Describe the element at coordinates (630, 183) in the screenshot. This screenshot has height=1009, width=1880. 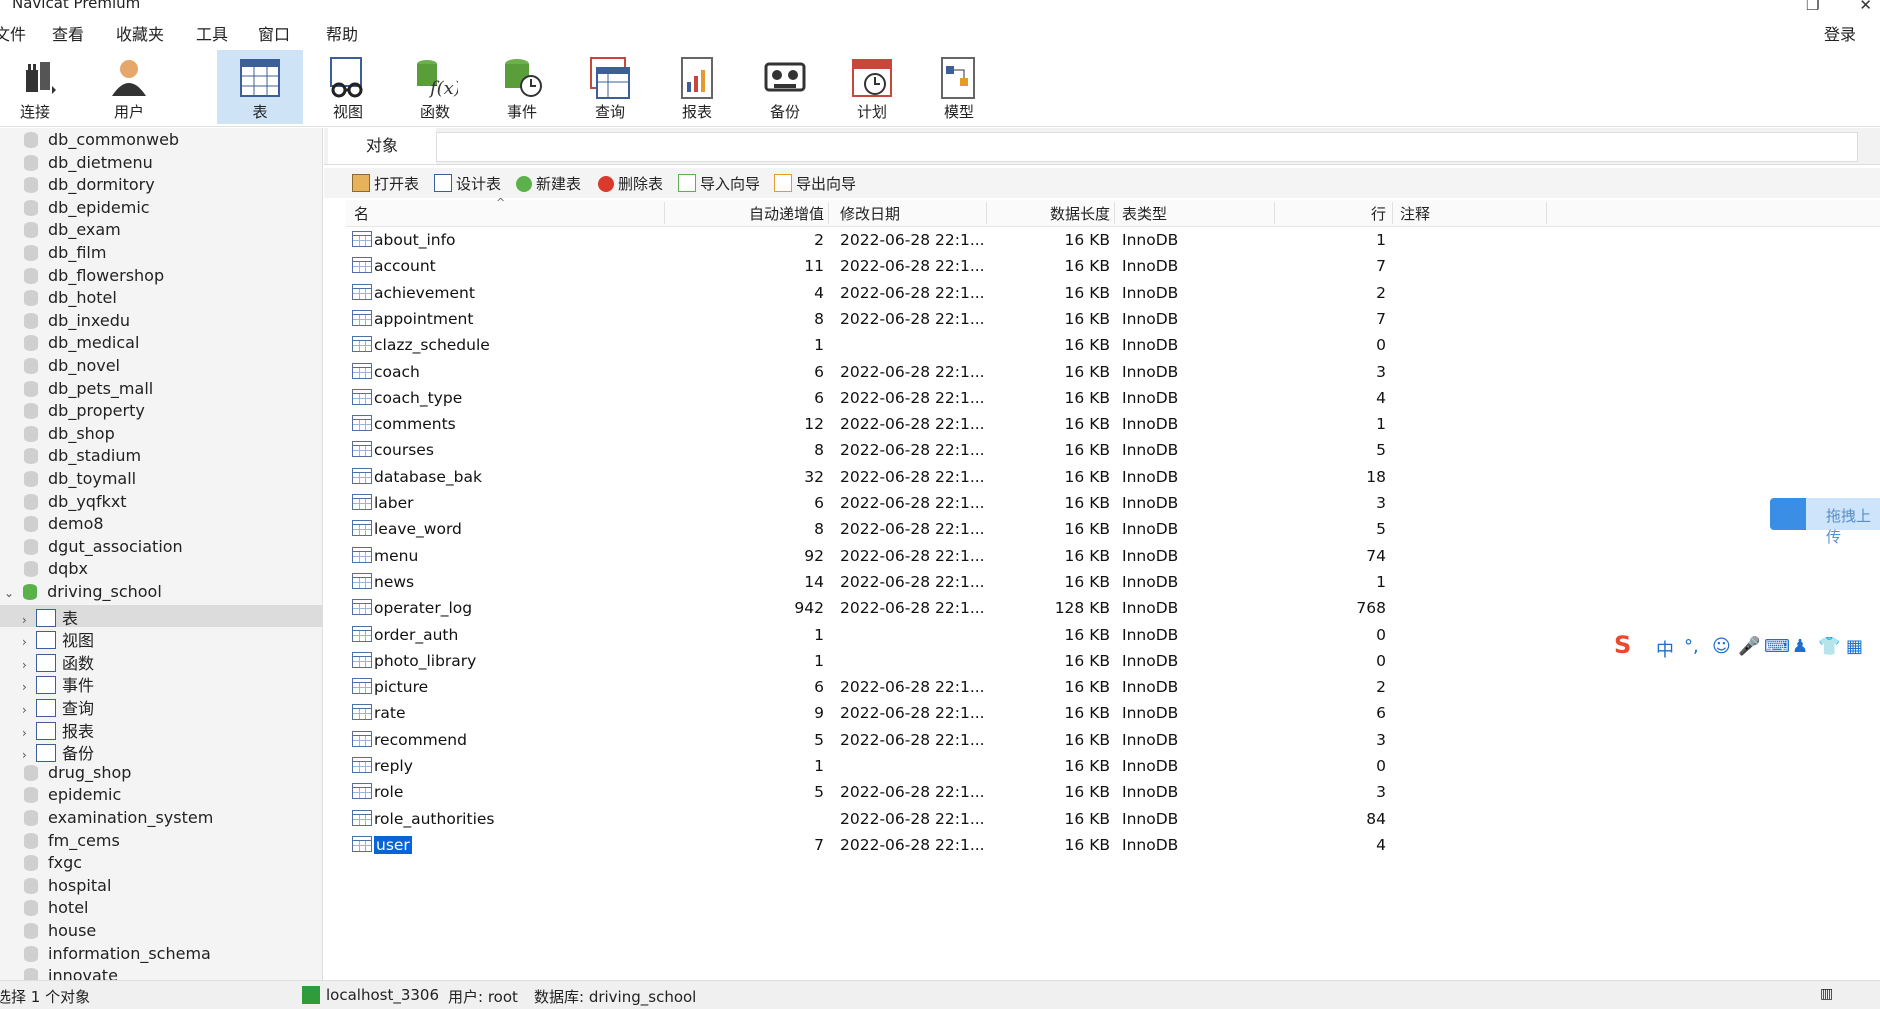
I see `delete-table-button: 删除表` at that location.